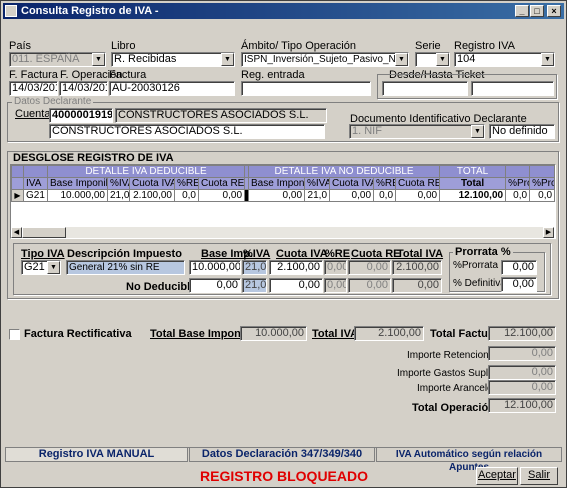 The image size is (567, 488). I want to click on col-header: Total, so click(473, 183).